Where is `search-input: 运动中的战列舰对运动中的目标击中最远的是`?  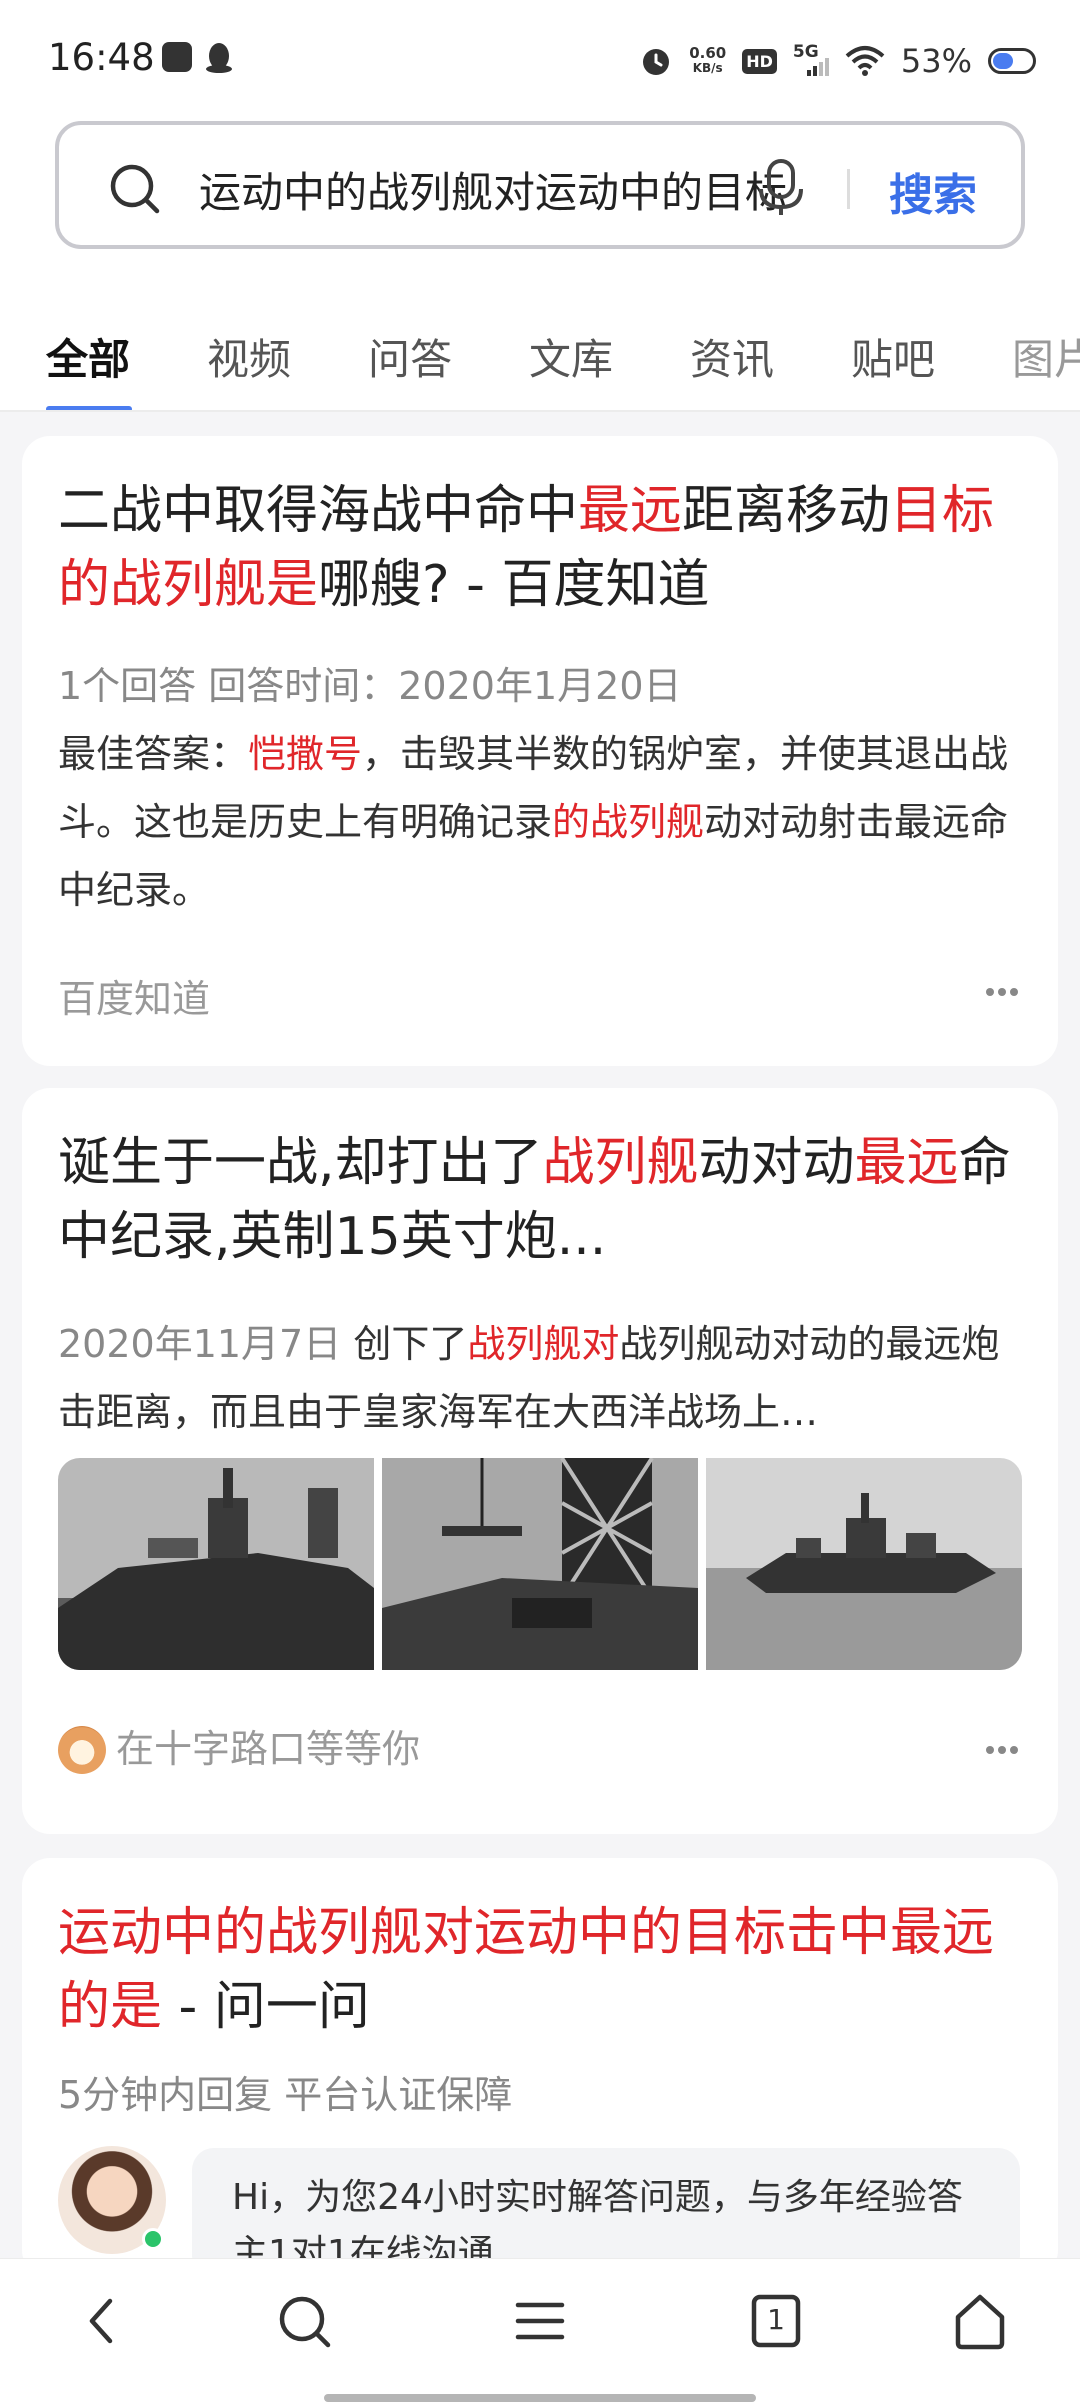 search-input: 运动中的战列舰对运动中的目标击中最远的是 is located at coordinates (494, 189).